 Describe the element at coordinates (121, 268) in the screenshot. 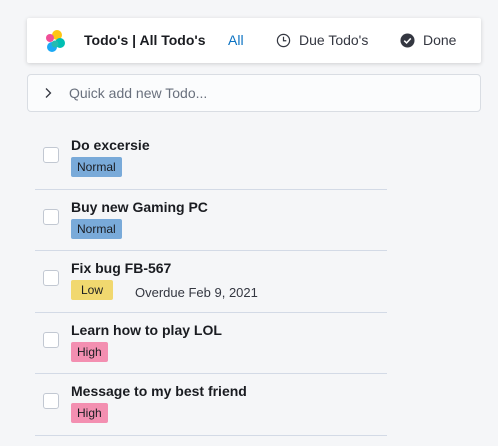

I see `todo-title: Fix bug FB-567` at that location.